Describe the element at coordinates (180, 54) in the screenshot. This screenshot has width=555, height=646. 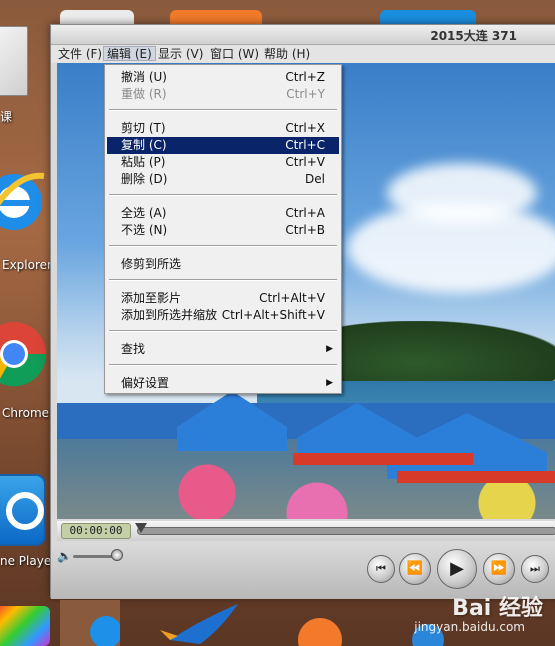
I see `menu-view: 显示 (V)` at that location.